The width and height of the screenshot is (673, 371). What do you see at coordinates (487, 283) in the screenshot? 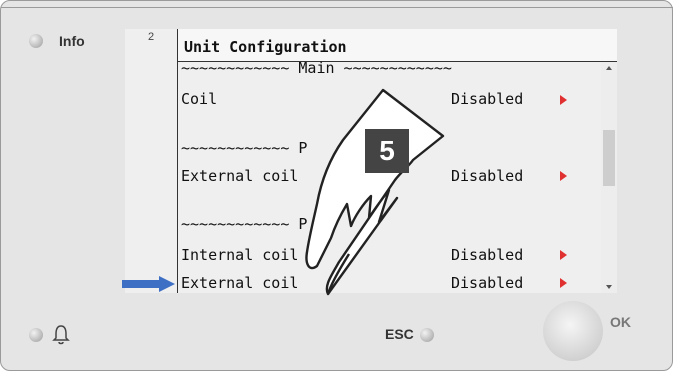
I see `menu-value-external-coil-2: Disabled` at bounding box center [487, 283].